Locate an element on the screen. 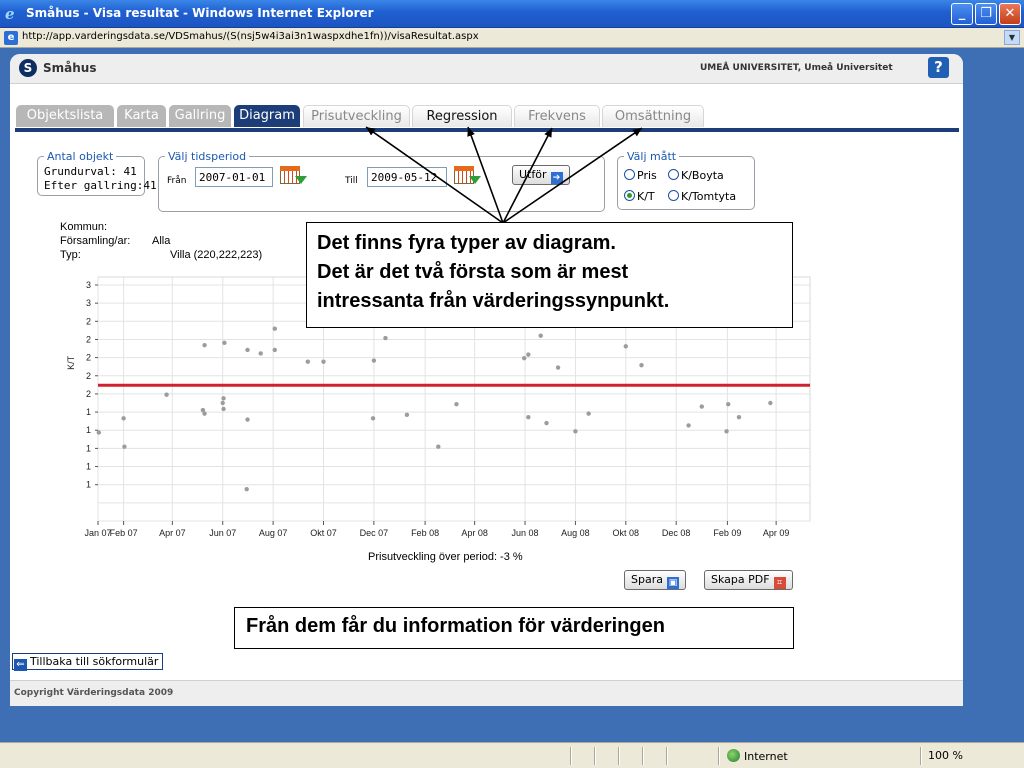 The image size is (1024, 768). maximize-button: ❐ is located at coordinates (986, 14).